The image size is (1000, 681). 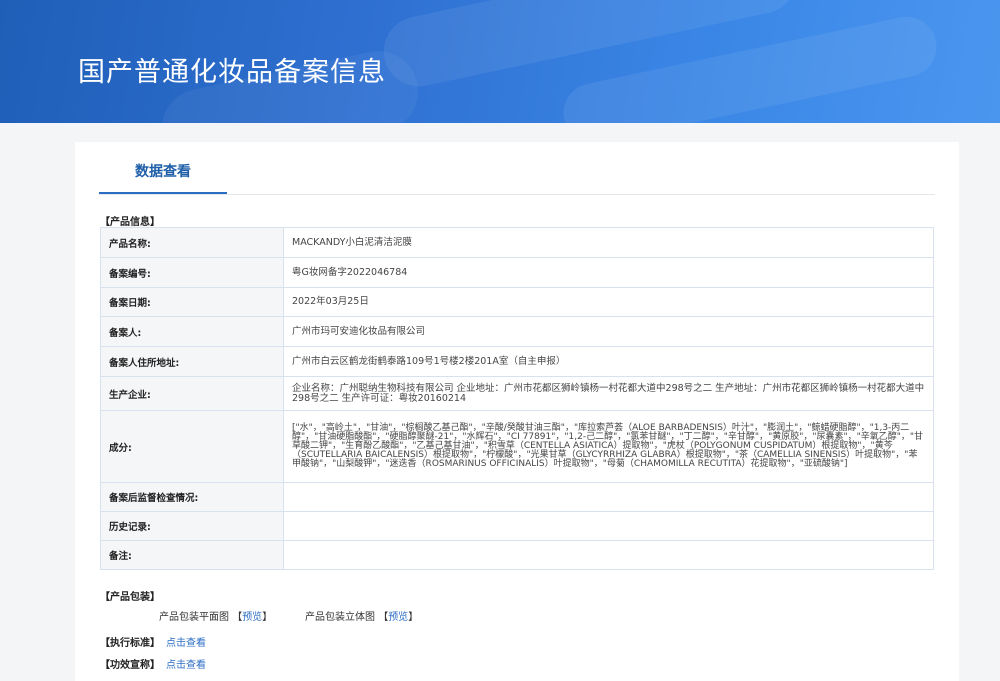 I want to click on packaging-solid-label: 产品包装立体图, so click(x=340, y=617).